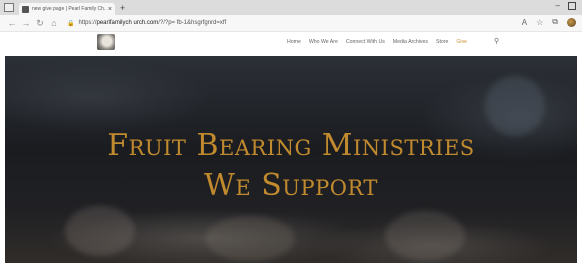  What do you see at coordinates (25, 9) in the screenshot?
I see `favicon-icon` at bounding box center [25, 9].